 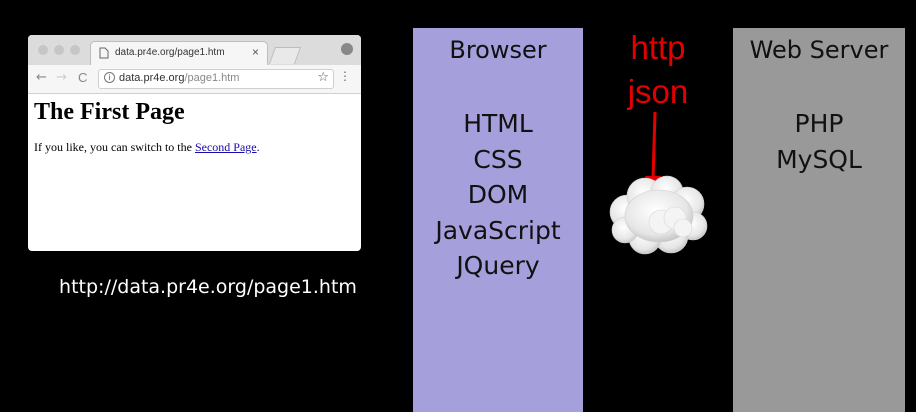 I want to click on profile-icon, so click(x=347, y=49).